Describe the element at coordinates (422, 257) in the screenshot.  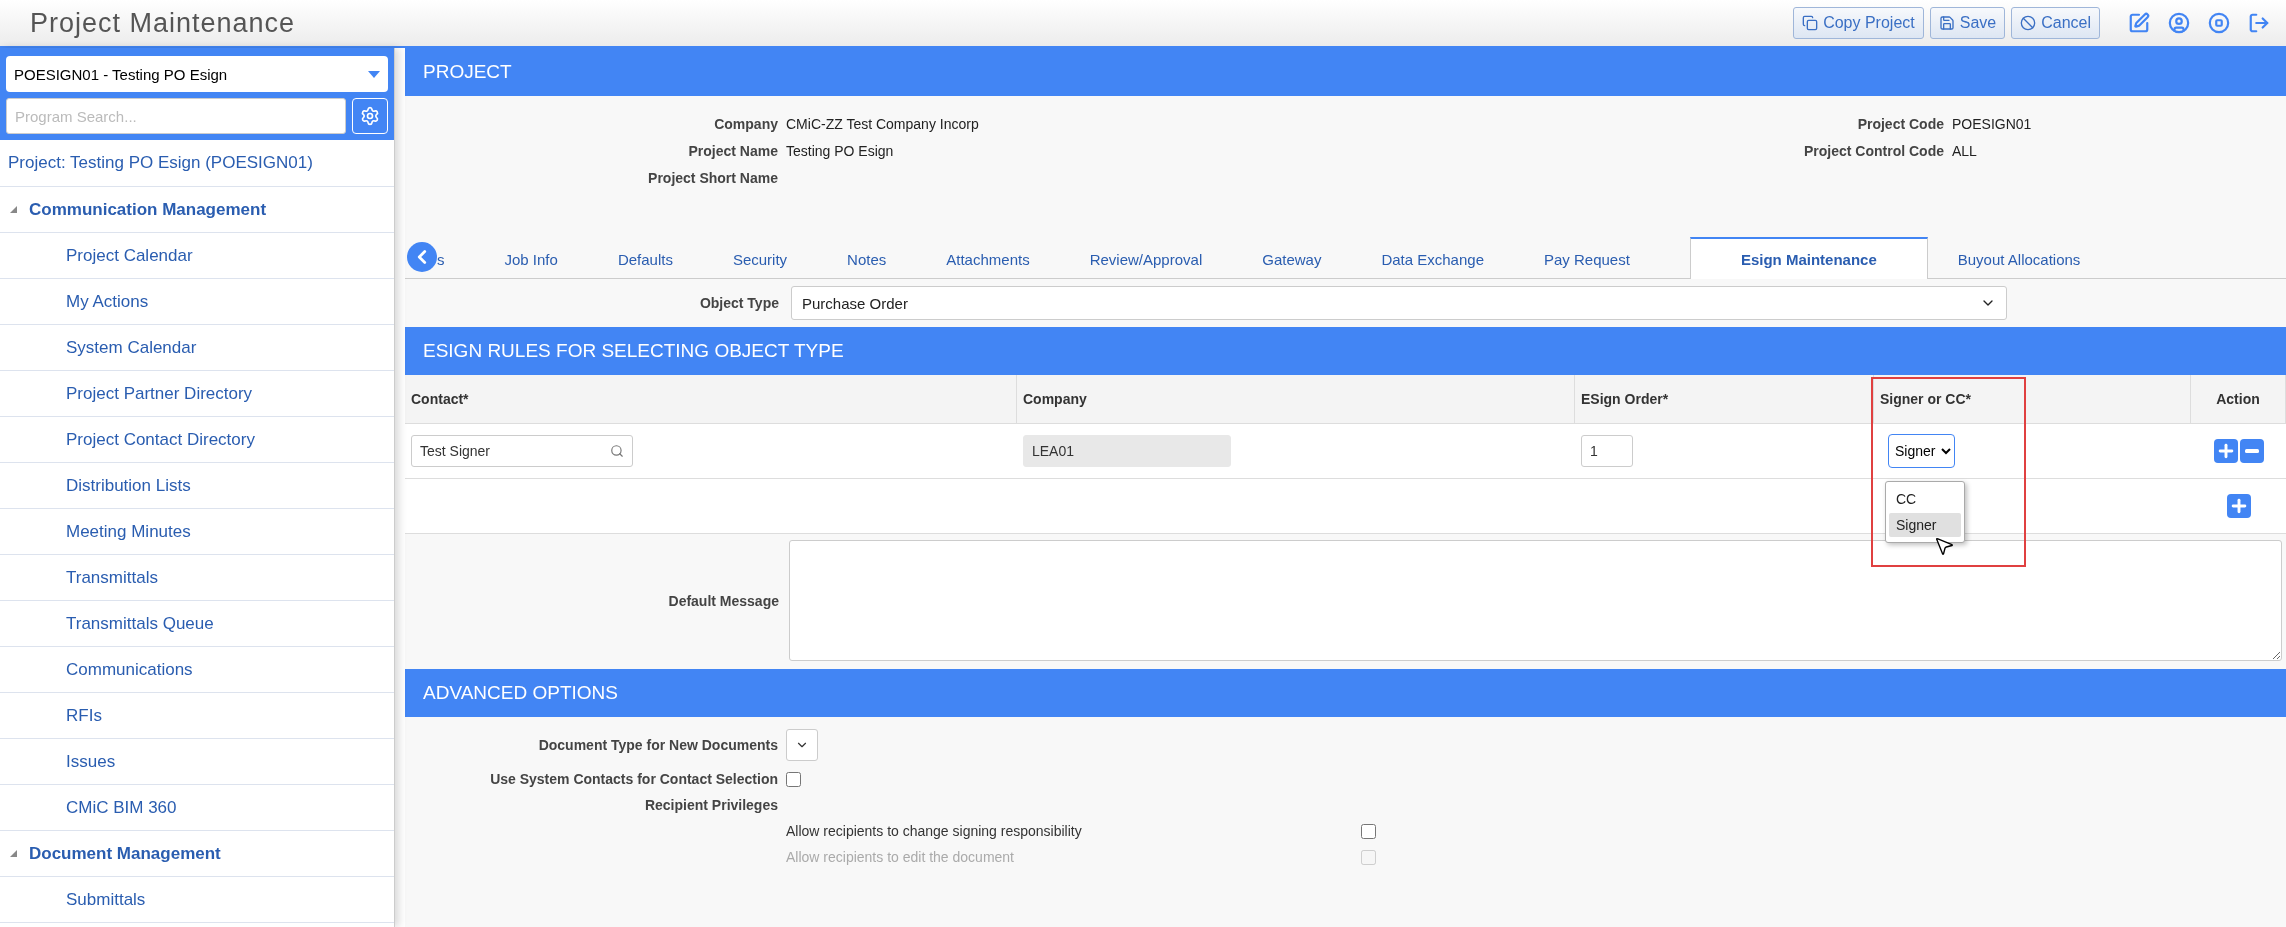
I see `scroll-left-button` at that location.